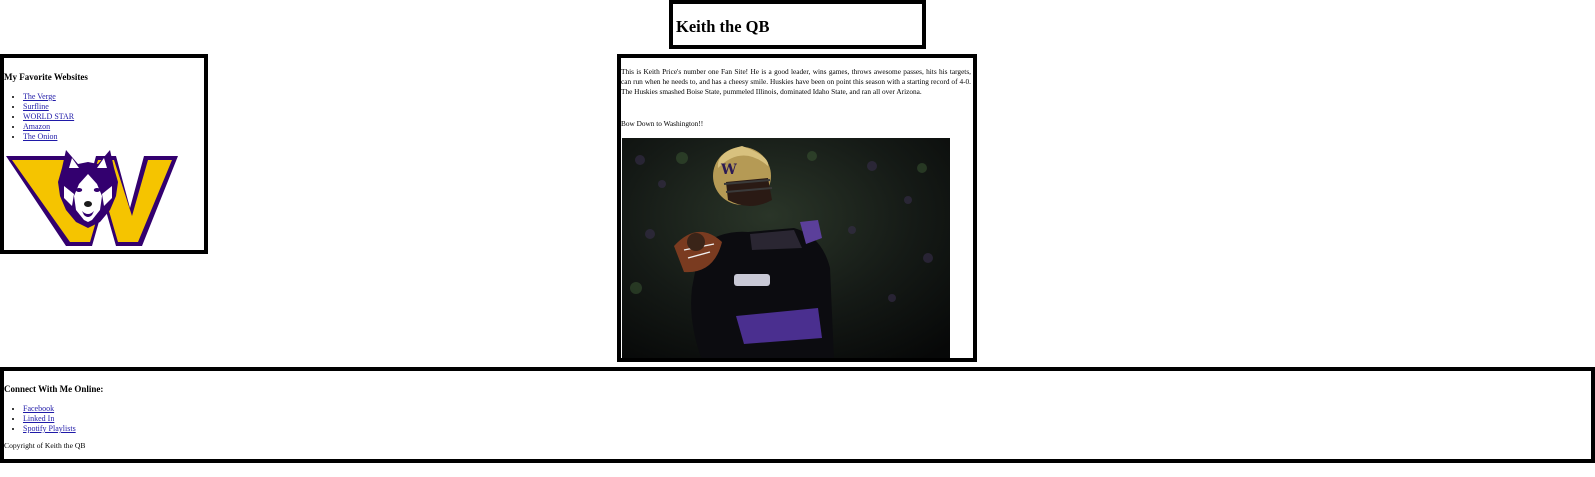  I want to click on list-item: Spotify Playlists, so click(49, 429).